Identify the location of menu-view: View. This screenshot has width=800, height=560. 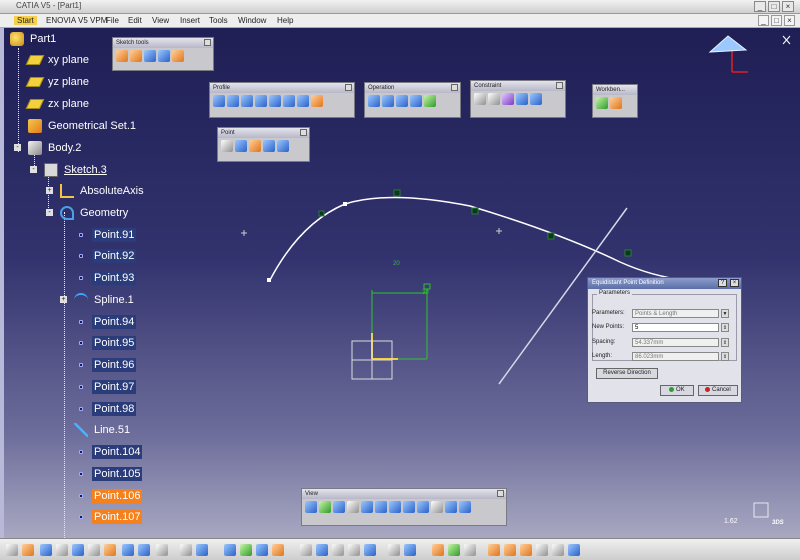
(160, 20).